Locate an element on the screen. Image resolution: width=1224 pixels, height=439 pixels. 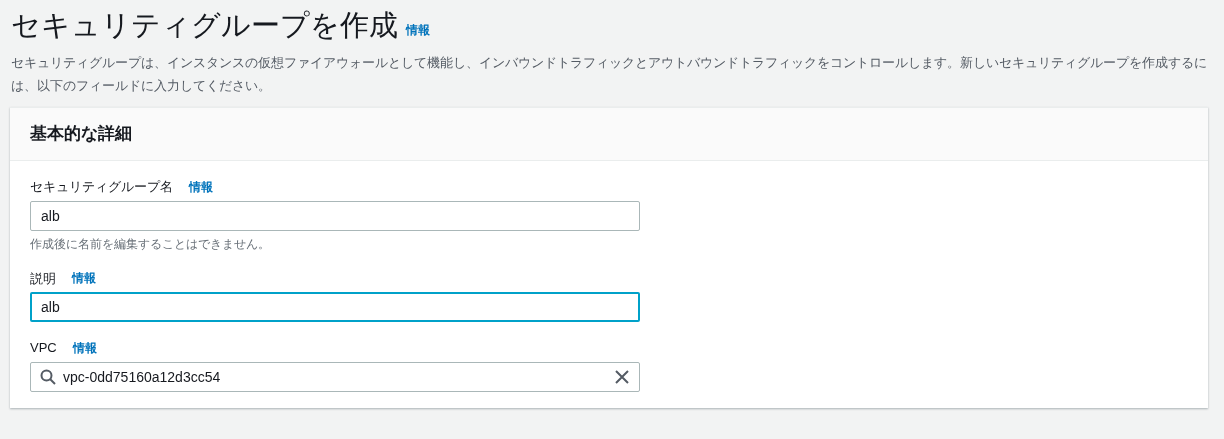
page-title: セキュリティグループを作成 is located at coordinates (204, 25).